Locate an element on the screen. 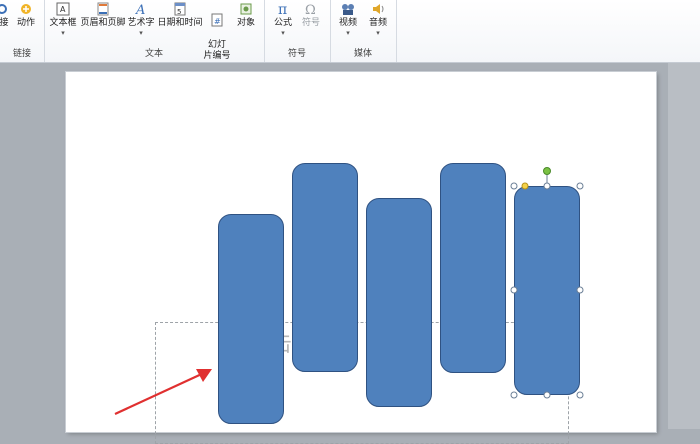 This screenshot has height=444, width=700. object-label: 对象 is located at coordinates (245, 23).